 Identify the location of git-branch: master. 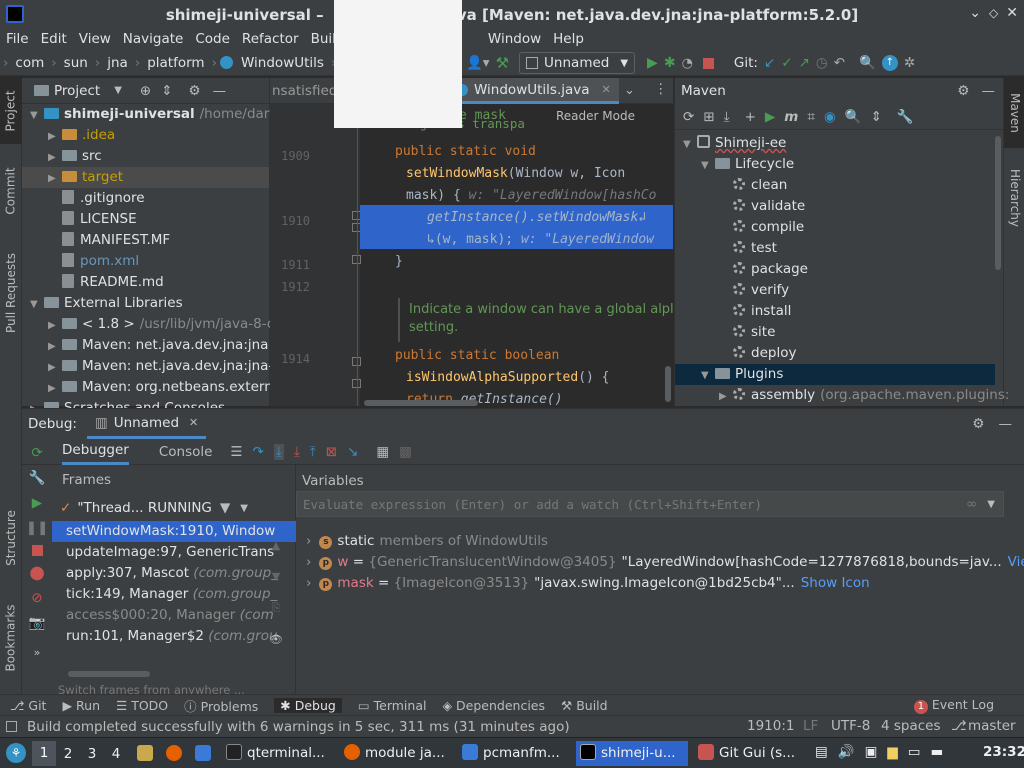
(992, 726).